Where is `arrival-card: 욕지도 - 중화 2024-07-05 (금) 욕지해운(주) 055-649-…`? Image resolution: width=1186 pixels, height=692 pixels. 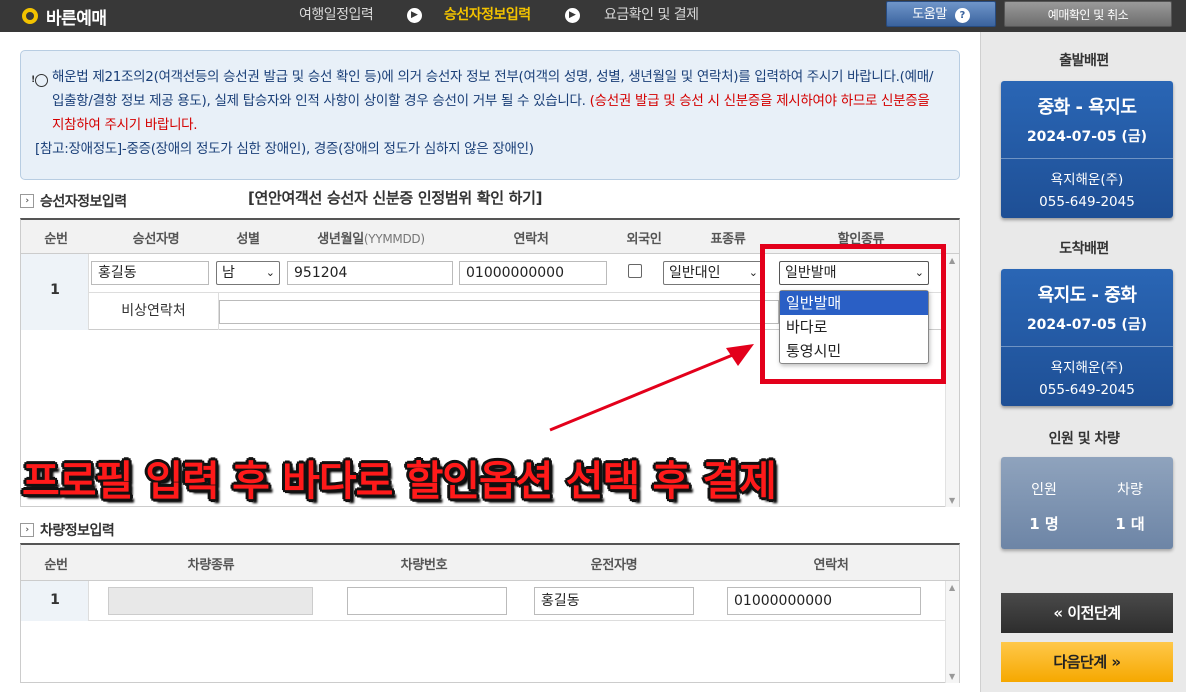
arrival-card: 욕지도 - 중화 2024-07-05 (금) 욕지해운(주) 055-649-… is located at coordinates (1087, 337).